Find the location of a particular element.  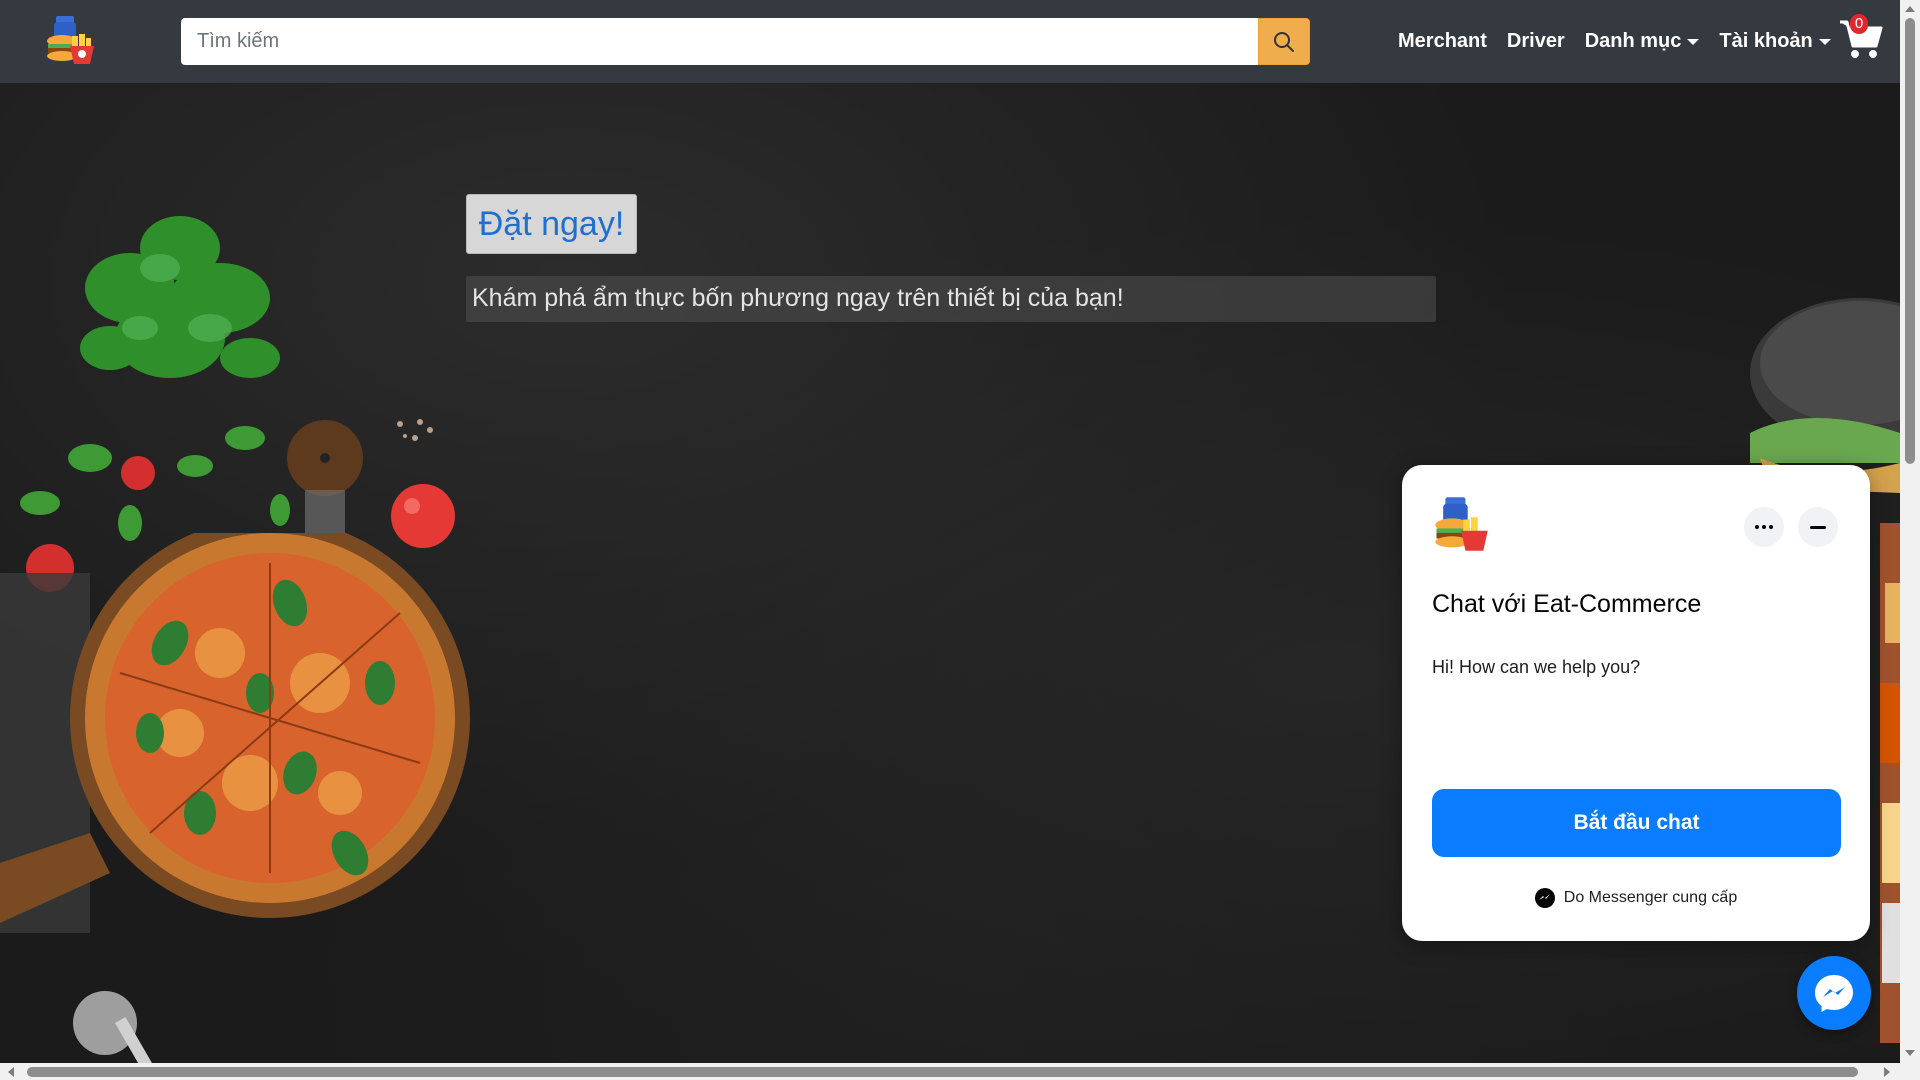

chat-minimize-button is located at coordinates (1818, 527).